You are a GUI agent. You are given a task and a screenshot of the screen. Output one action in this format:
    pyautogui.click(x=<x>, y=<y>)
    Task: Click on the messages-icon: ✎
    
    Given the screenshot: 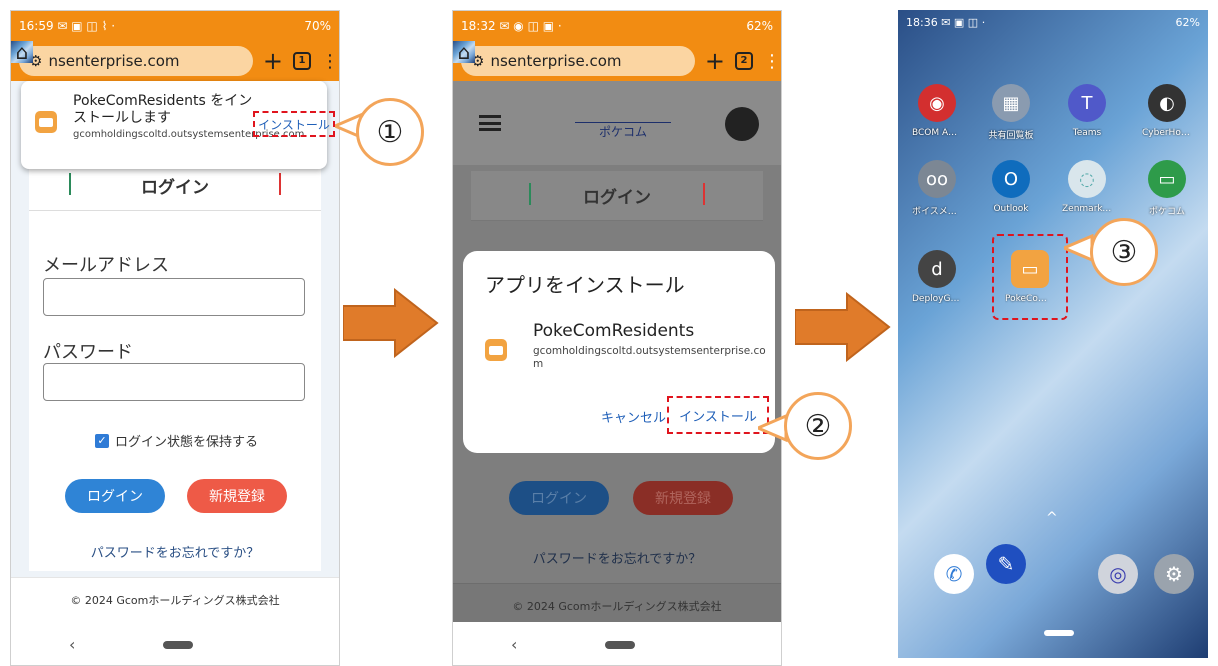 What is the action you would take?
    pyautogui.click(x=1006, y=564)
    